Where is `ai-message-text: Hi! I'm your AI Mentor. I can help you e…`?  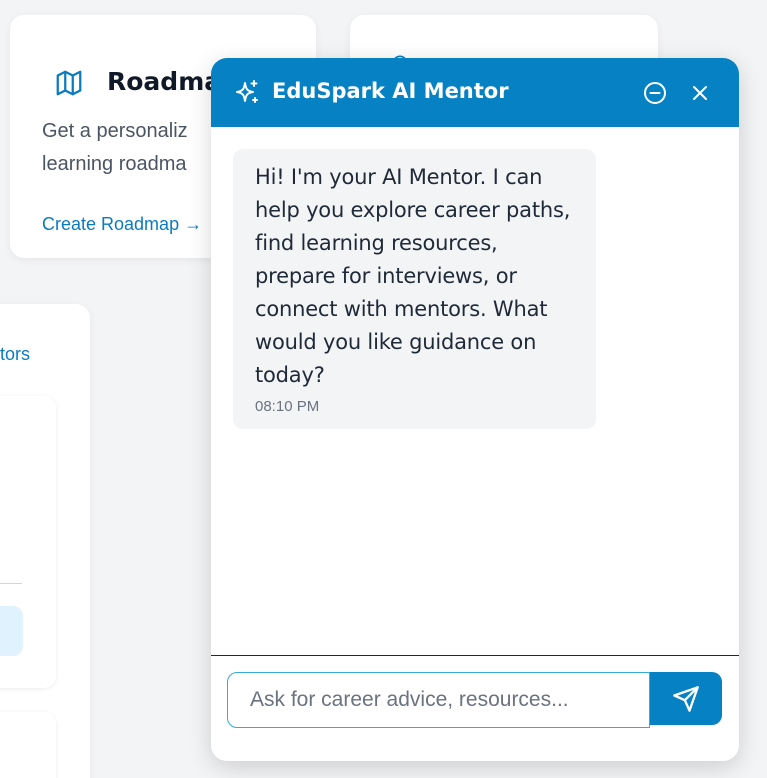
ai-message-text: Hi! I'm your AI Mentor. I can help you e… is located at coordinates (413, 276).